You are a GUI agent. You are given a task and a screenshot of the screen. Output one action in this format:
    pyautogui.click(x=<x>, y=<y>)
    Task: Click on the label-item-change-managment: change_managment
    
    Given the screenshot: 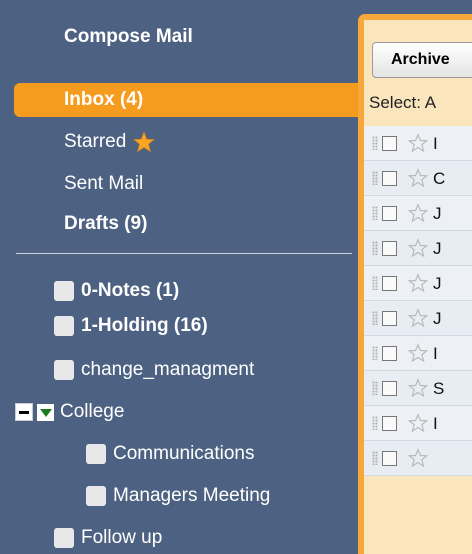 What is the action you would take?
    pyautogui.click(x=154, y=370)
    